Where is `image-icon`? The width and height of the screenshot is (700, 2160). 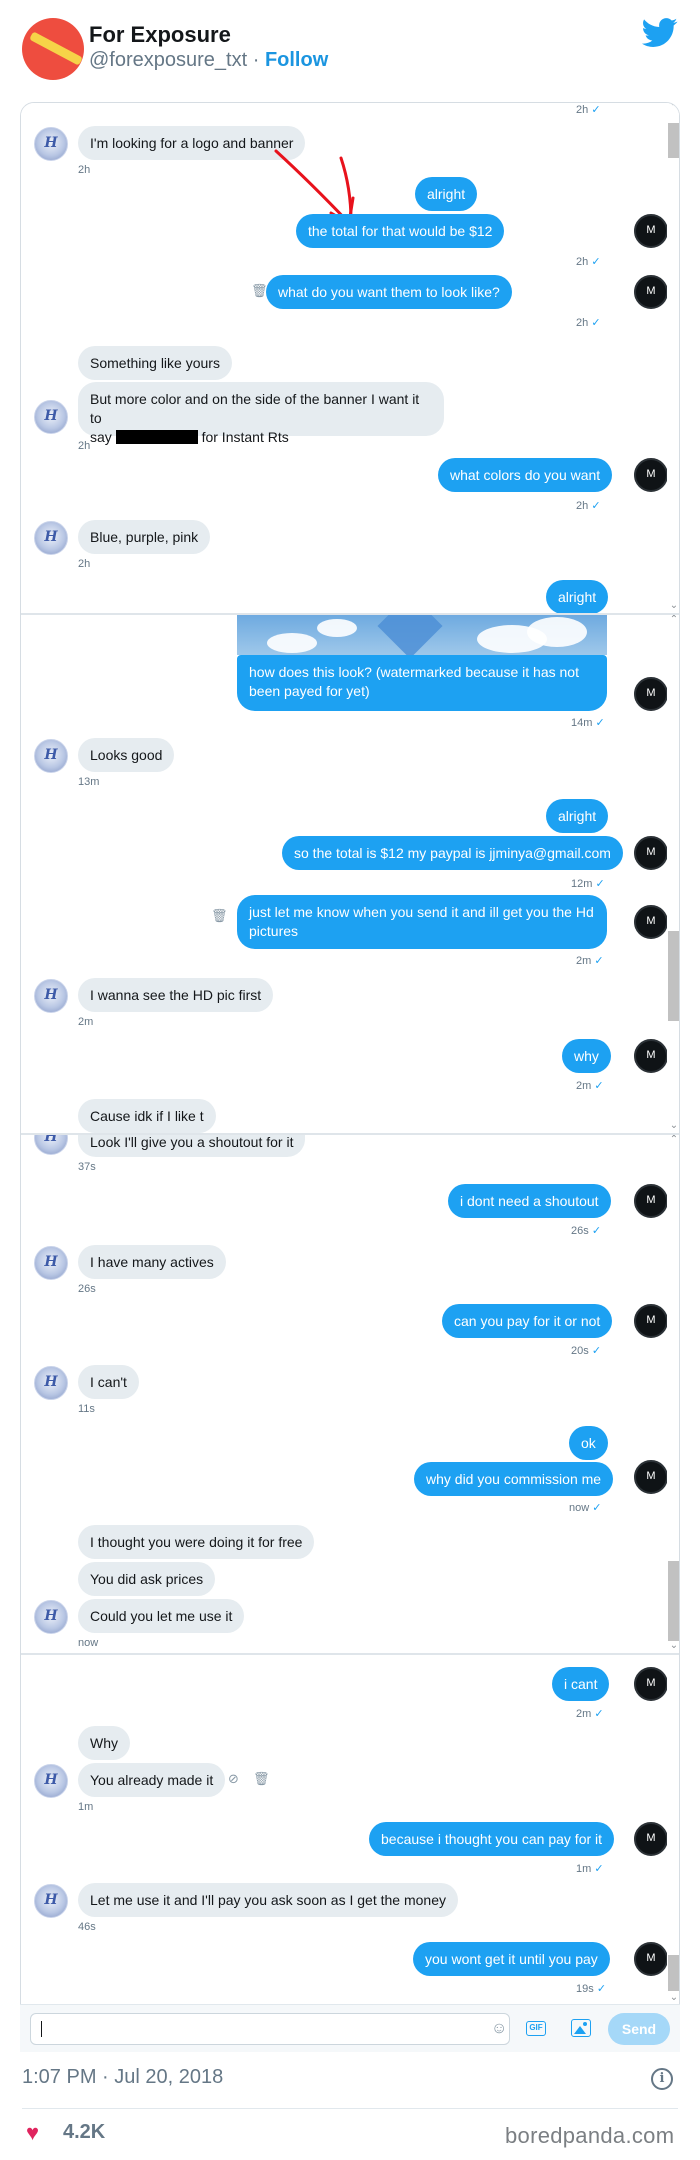
image-icon is located at coordinates (581, 2028).